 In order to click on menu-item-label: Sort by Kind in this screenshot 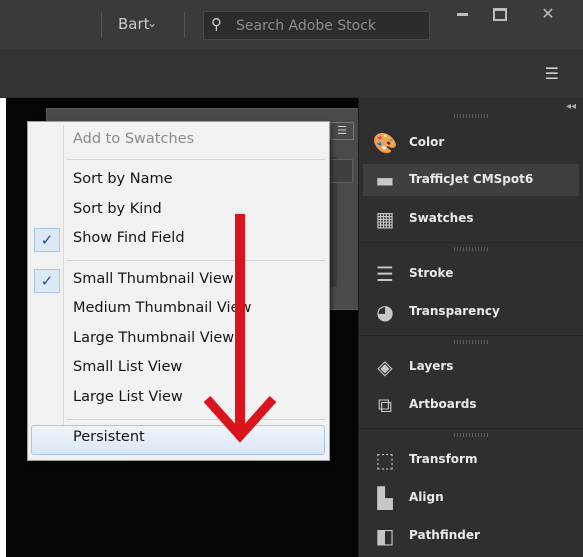, I will do `click(117, 209)`.